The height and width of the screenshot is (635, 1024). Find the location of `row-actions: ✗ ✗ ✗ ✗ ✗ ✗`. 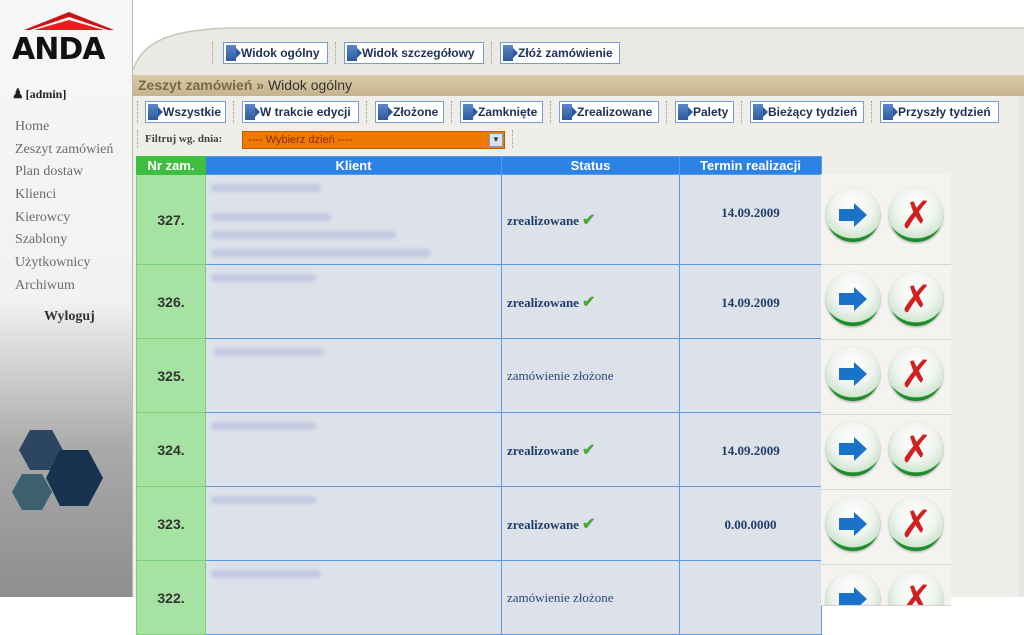

row-actions: ✗ ✗ ✗ ✗ ✗ ✗ is located at coordinates (886, 390).